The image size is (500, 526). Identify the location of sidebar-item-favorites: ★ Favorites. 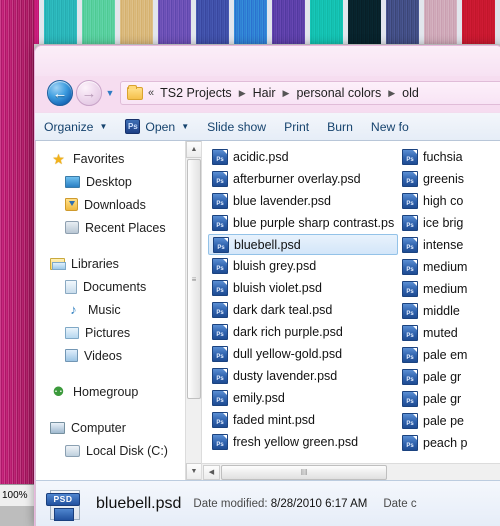
(118, 158).